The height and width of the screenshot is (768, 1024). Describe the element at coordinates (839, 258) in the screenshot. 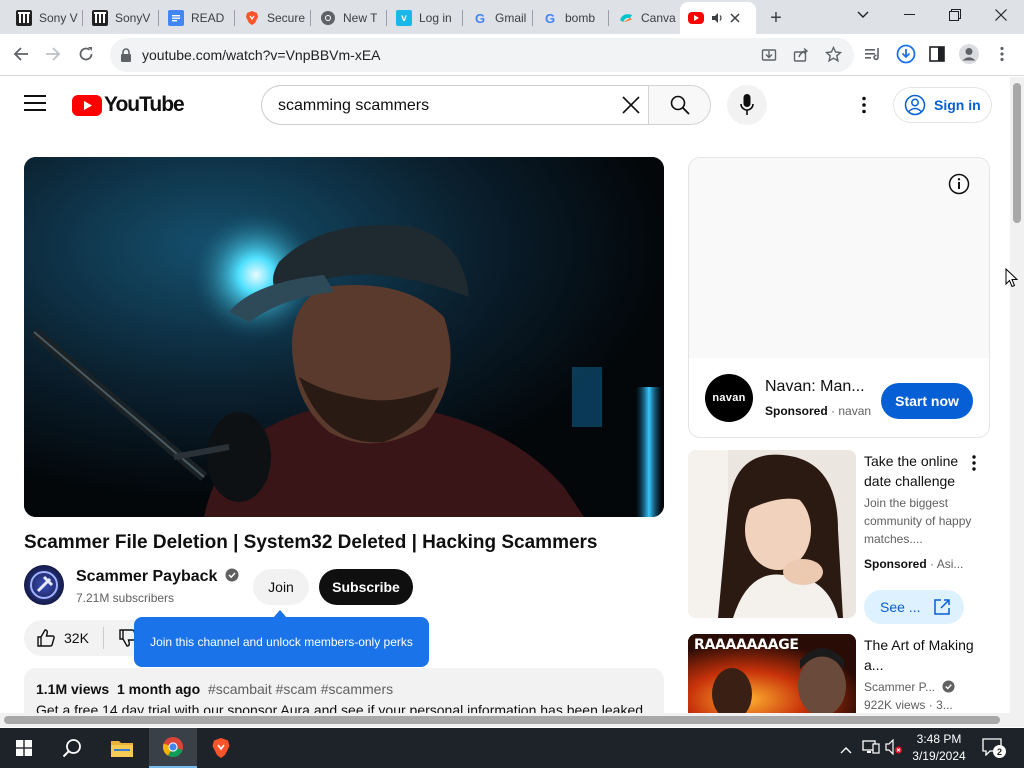

I see `ad-media-area` at that location.